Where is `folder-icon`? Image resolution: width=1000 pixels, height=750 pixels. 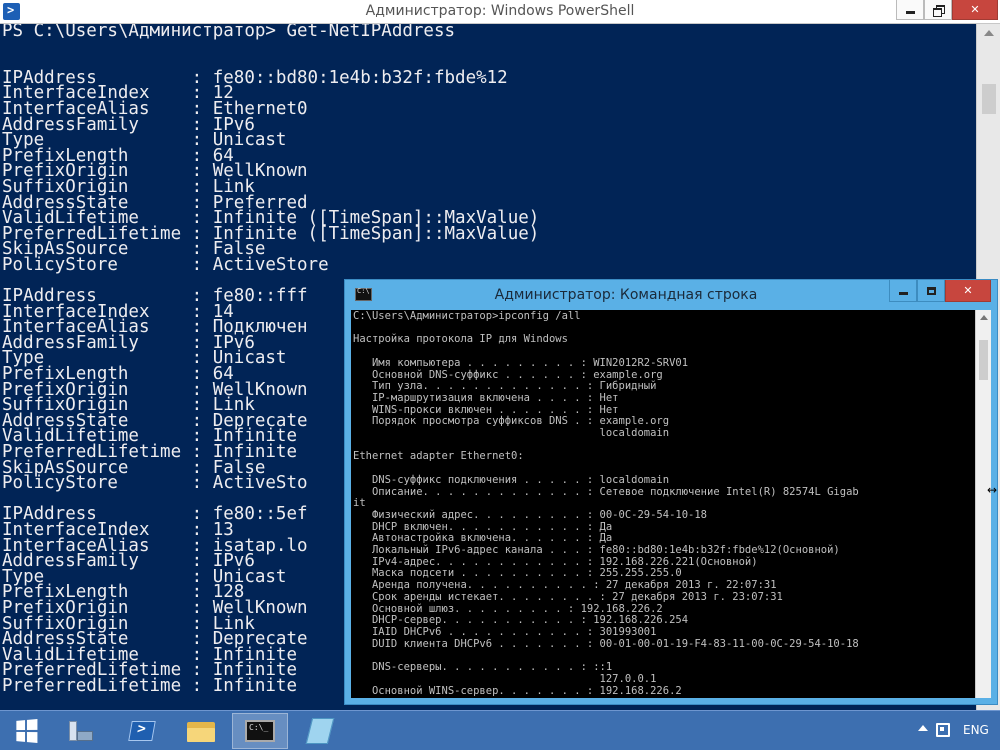 folder-icon is located at coordinates (201, 731).